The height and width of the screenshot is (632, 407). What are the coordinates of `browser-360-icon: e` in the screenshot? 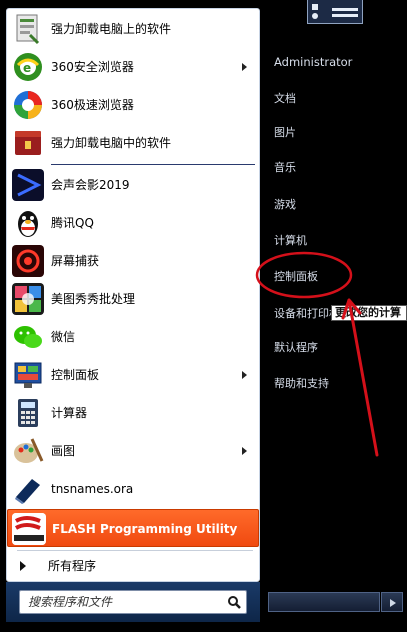 It's located at (28, 67).